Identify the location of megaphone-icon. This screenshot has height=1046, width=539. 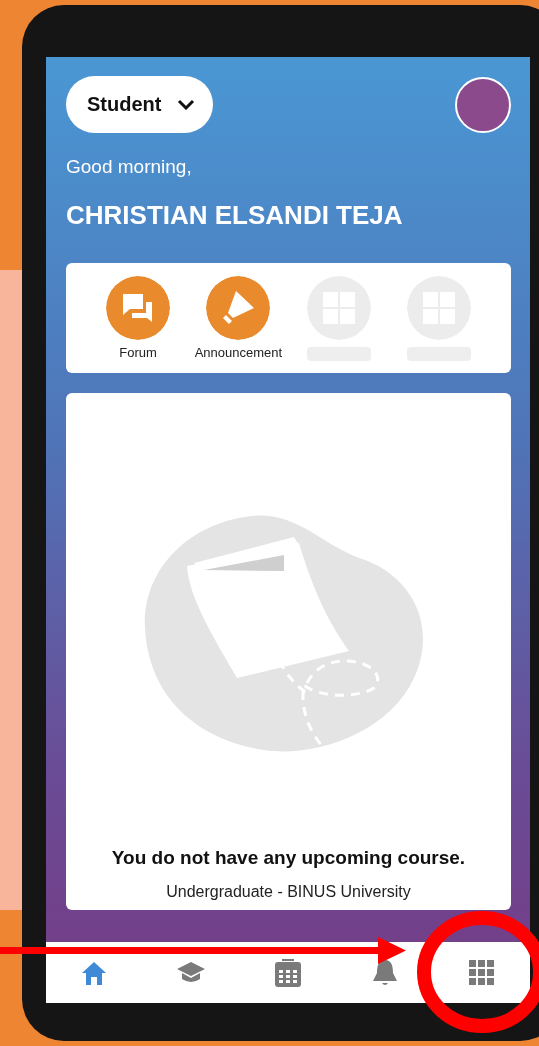
(238, 308).